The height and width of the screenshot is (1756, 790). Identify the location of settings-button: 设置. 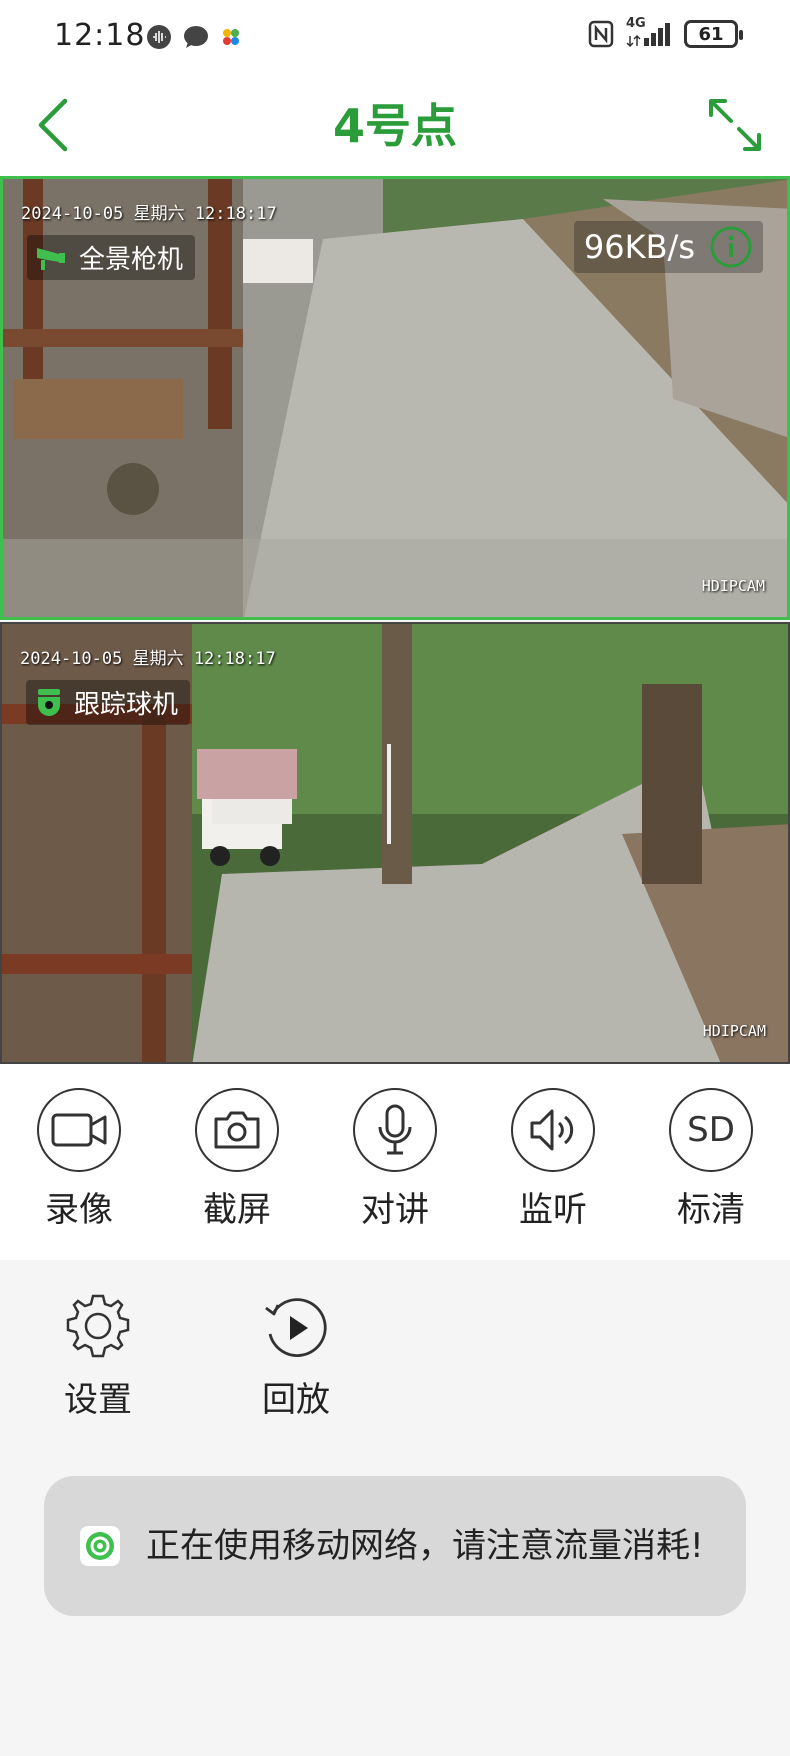
(98, 1356).